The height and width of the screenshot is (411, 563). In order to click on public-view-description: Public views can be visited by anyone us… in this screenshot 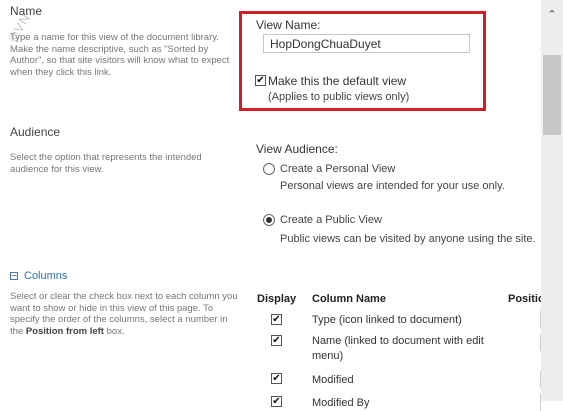, I will do `click(408, 239)`.